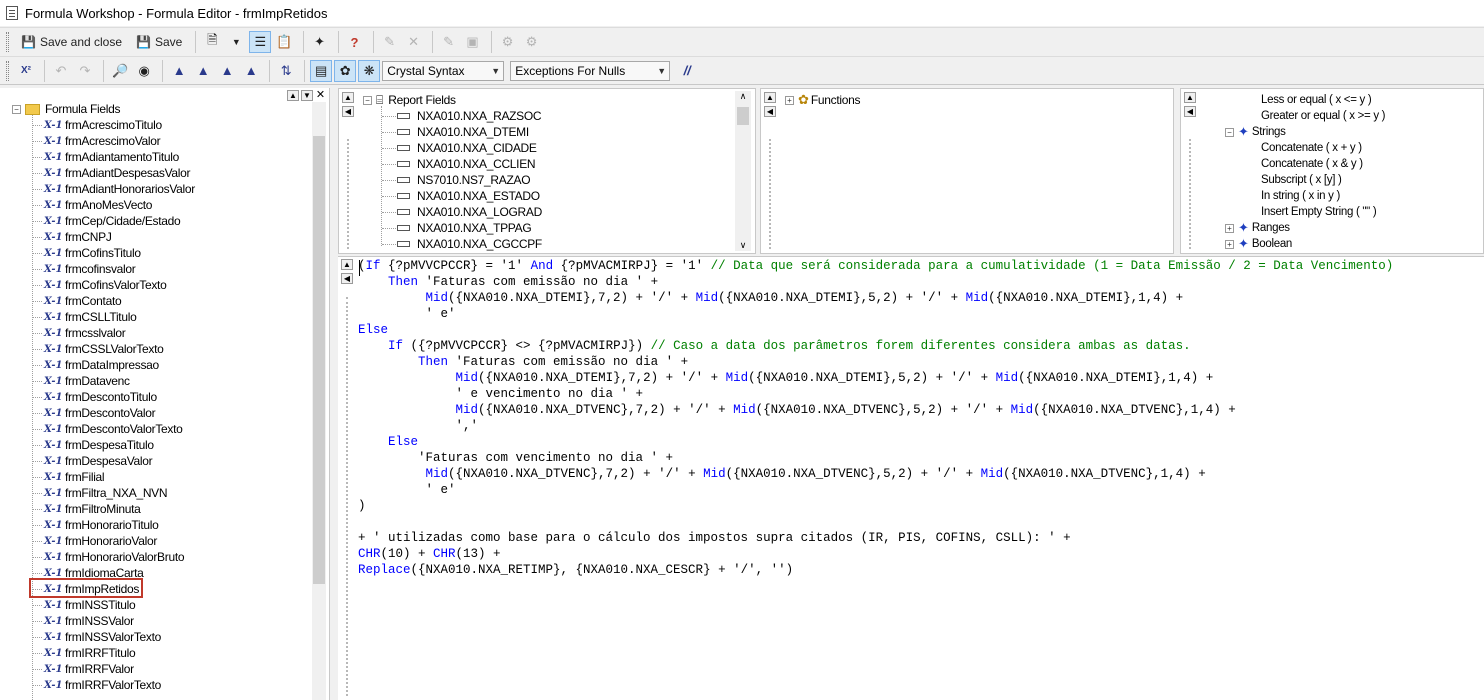  What do you see at coordinates (369, 70) in the screenshot?
I see `show-operators-button: ❋` at bounding box center [369, 70].